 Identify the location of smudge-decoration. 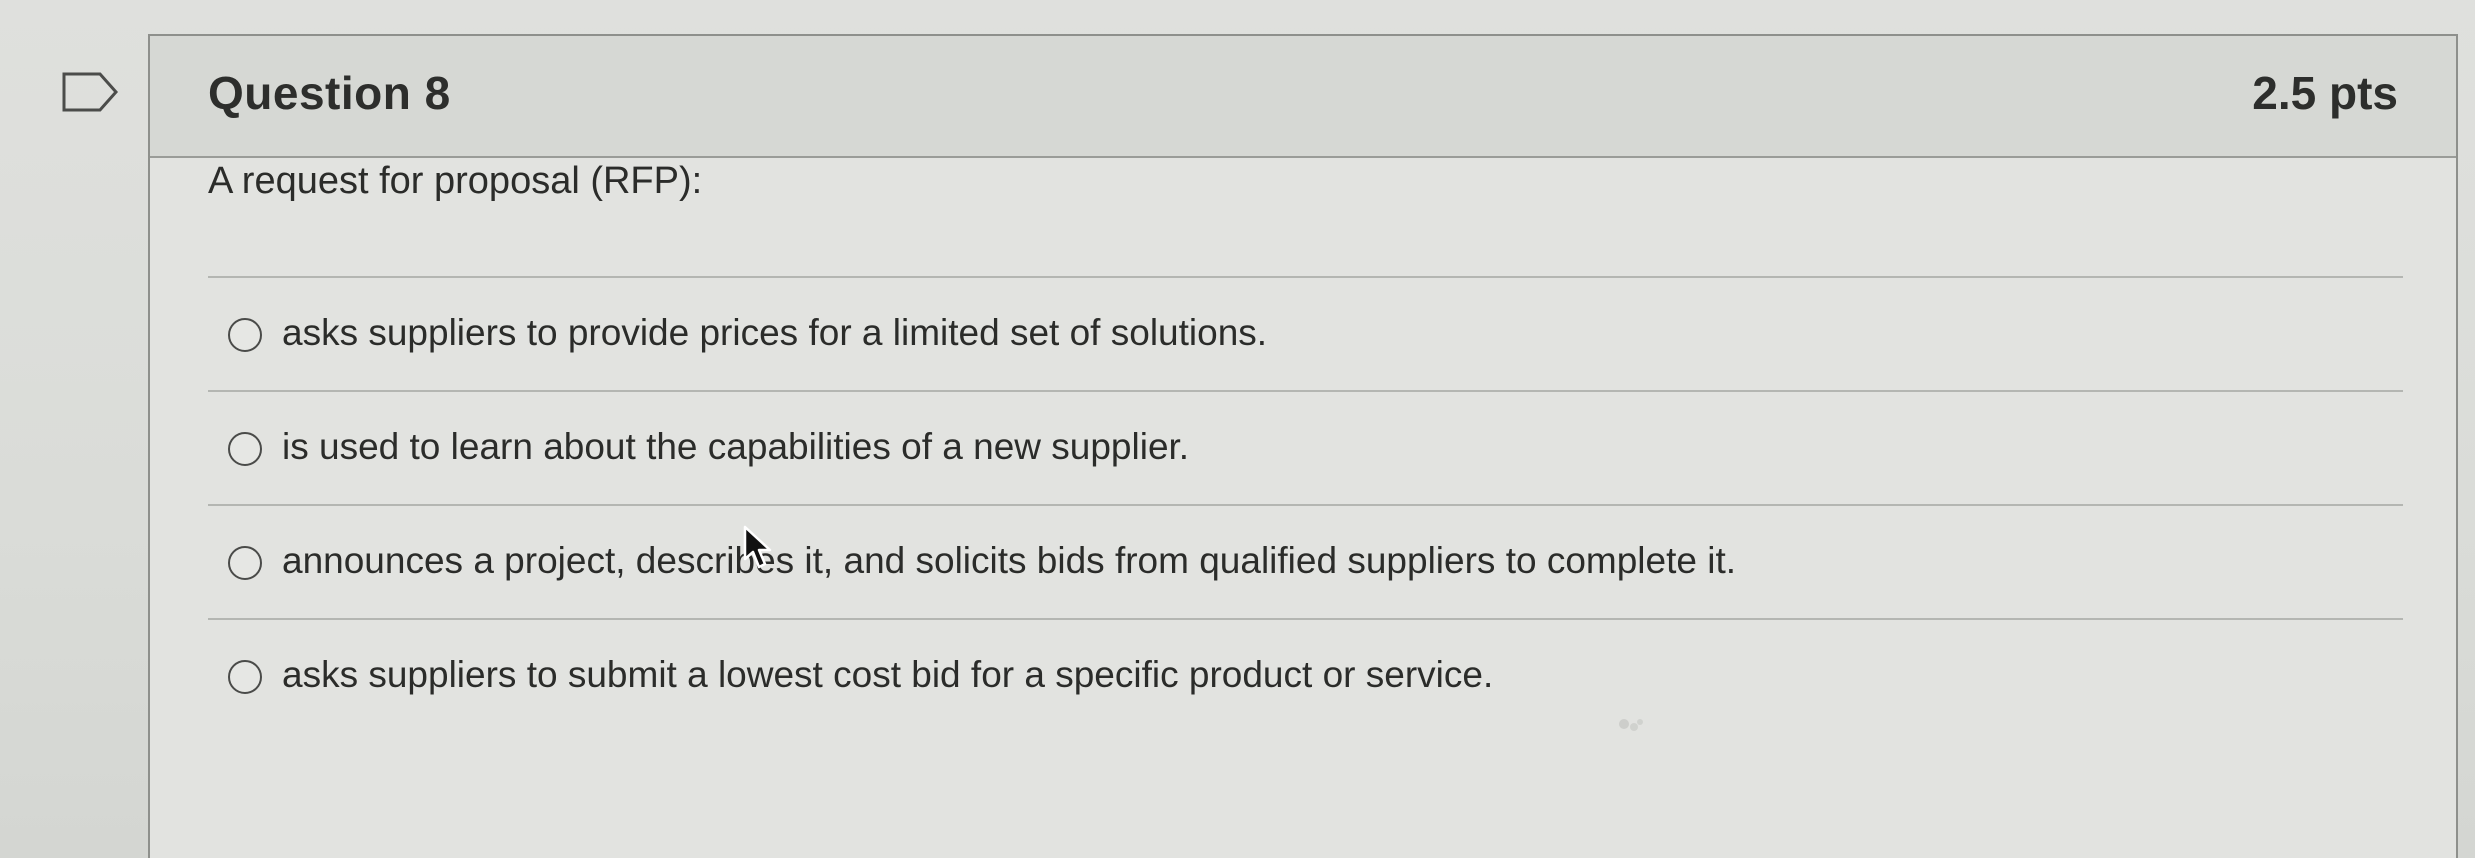
(1631, 725).